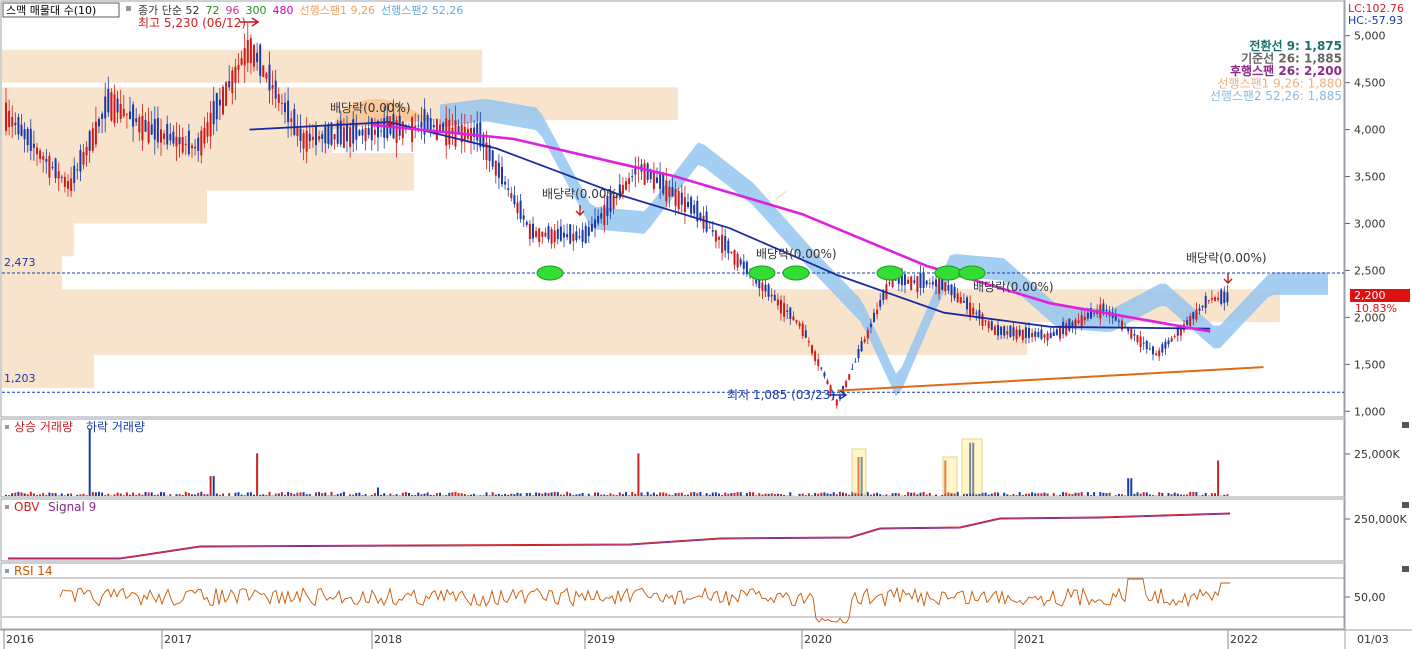 This screenshot has width=1412, height=649. I want to click on x-tick-label: 2021, so click(1031, 639).